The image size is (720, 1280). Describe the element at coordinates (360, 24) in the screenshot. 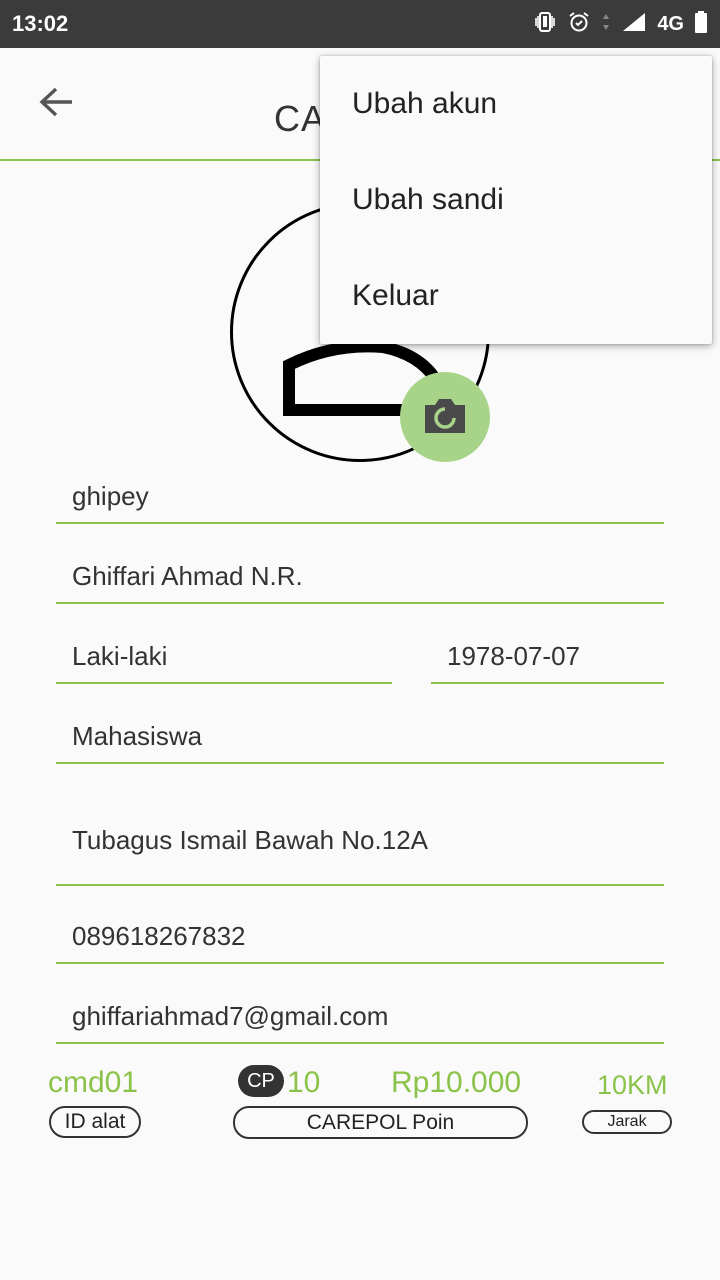

I see `status-bar: 13:02 4G` at that location.